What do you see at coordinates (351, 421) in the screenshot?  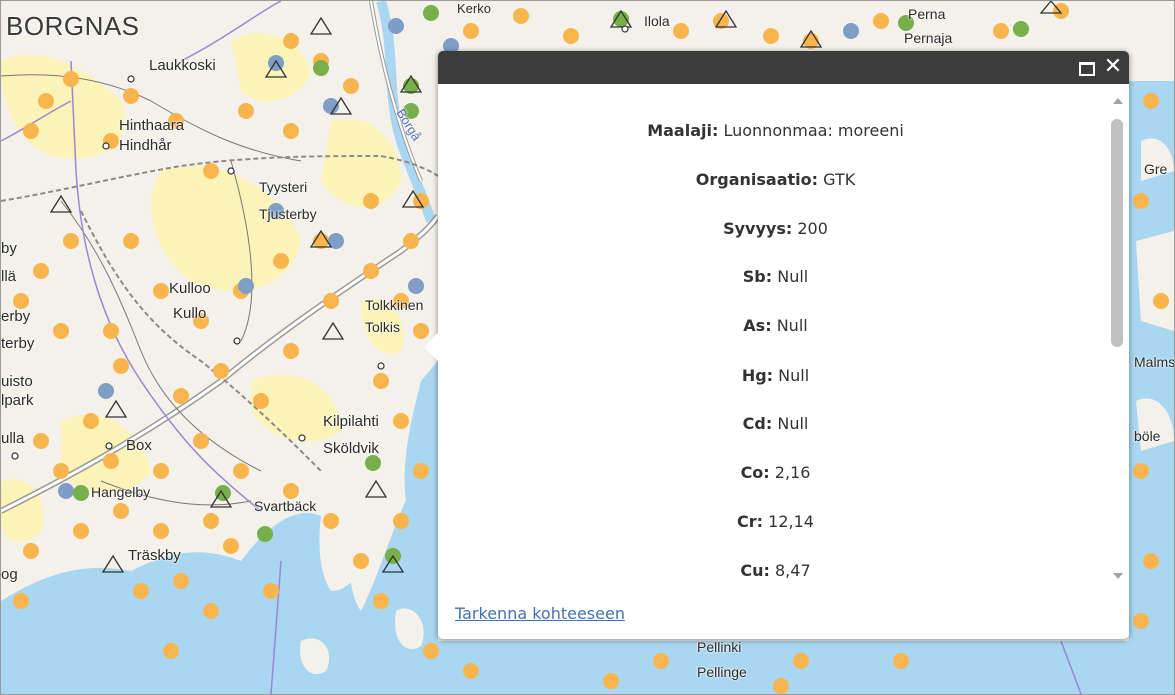 I see `place-label-kilpilahti: Kilpilahti` at bounding box center [351, 421].